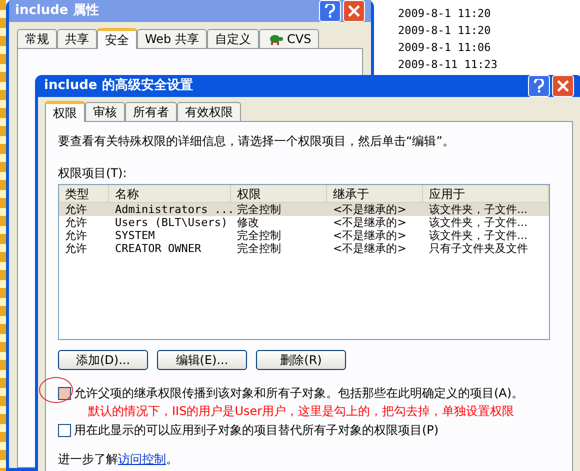 The image size is (580, 471). Describe the element at coordinates (302, 411) in the screenshot. I see `annotation-text: 默认的情况下，IIS的用户是User用户，这里是勾上的，把勾去掉，单独设置权限` at that location.